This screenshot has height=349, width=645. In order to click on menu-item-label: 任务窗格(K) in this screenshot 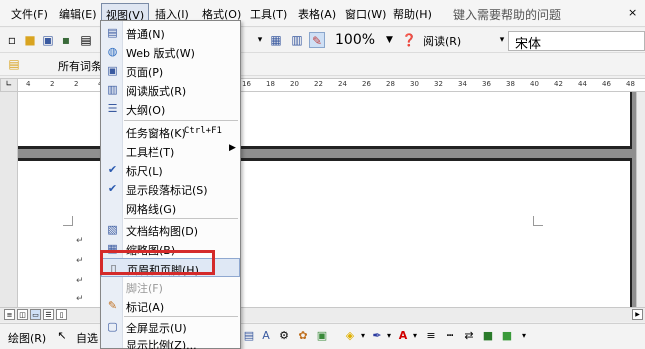, I will do `click(156, 133)`.